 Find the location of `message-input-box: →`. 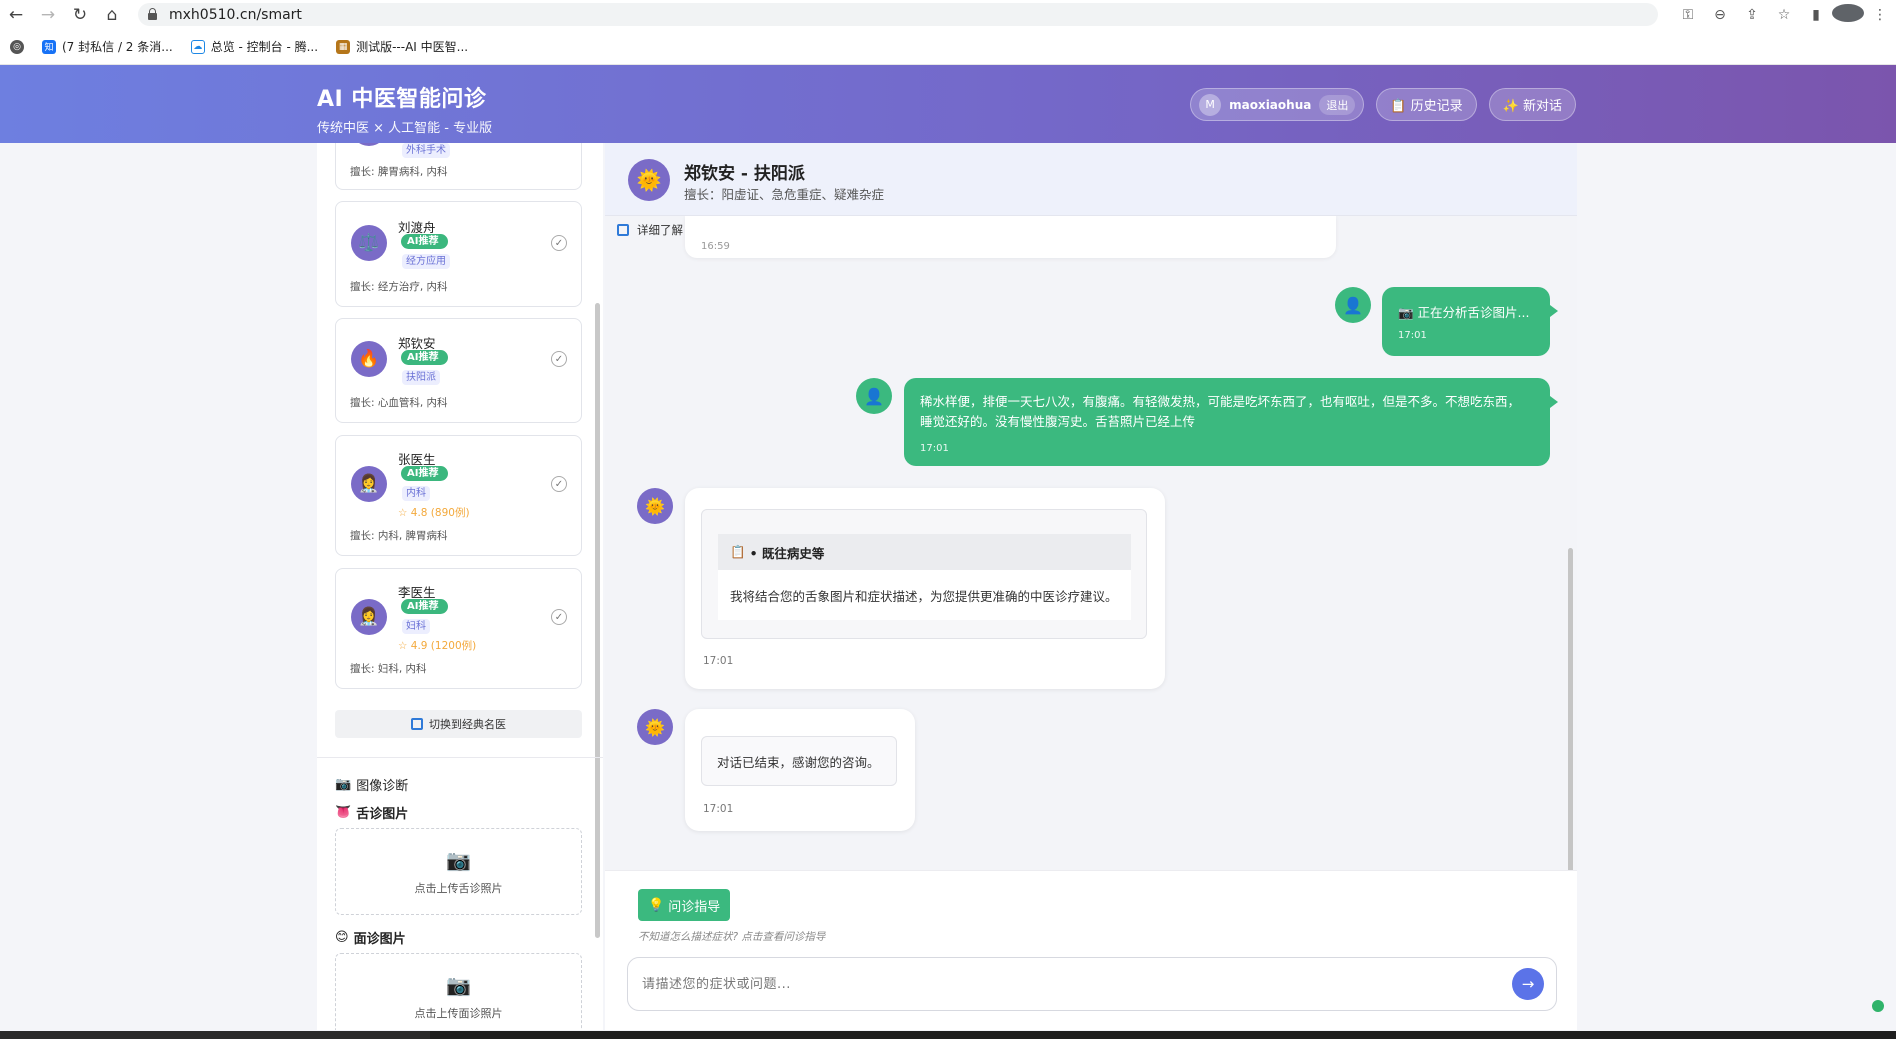

message-input-box: → is located at coordinates (1092, 984).